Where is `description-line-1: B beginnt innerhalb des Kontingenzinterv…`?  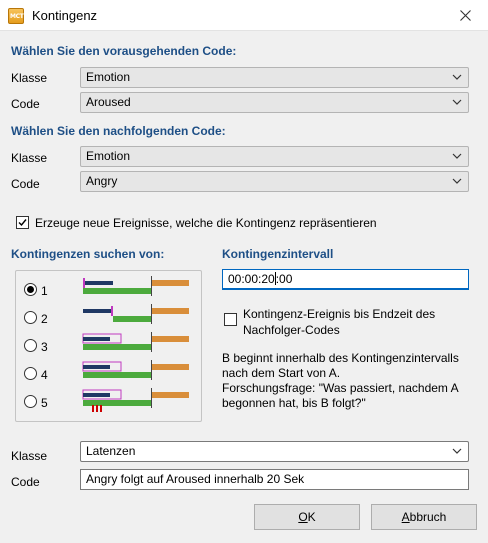 description-line-1: B beginnt innerhalb des Kontingenzinterv… is located at coordinates (340, 358).